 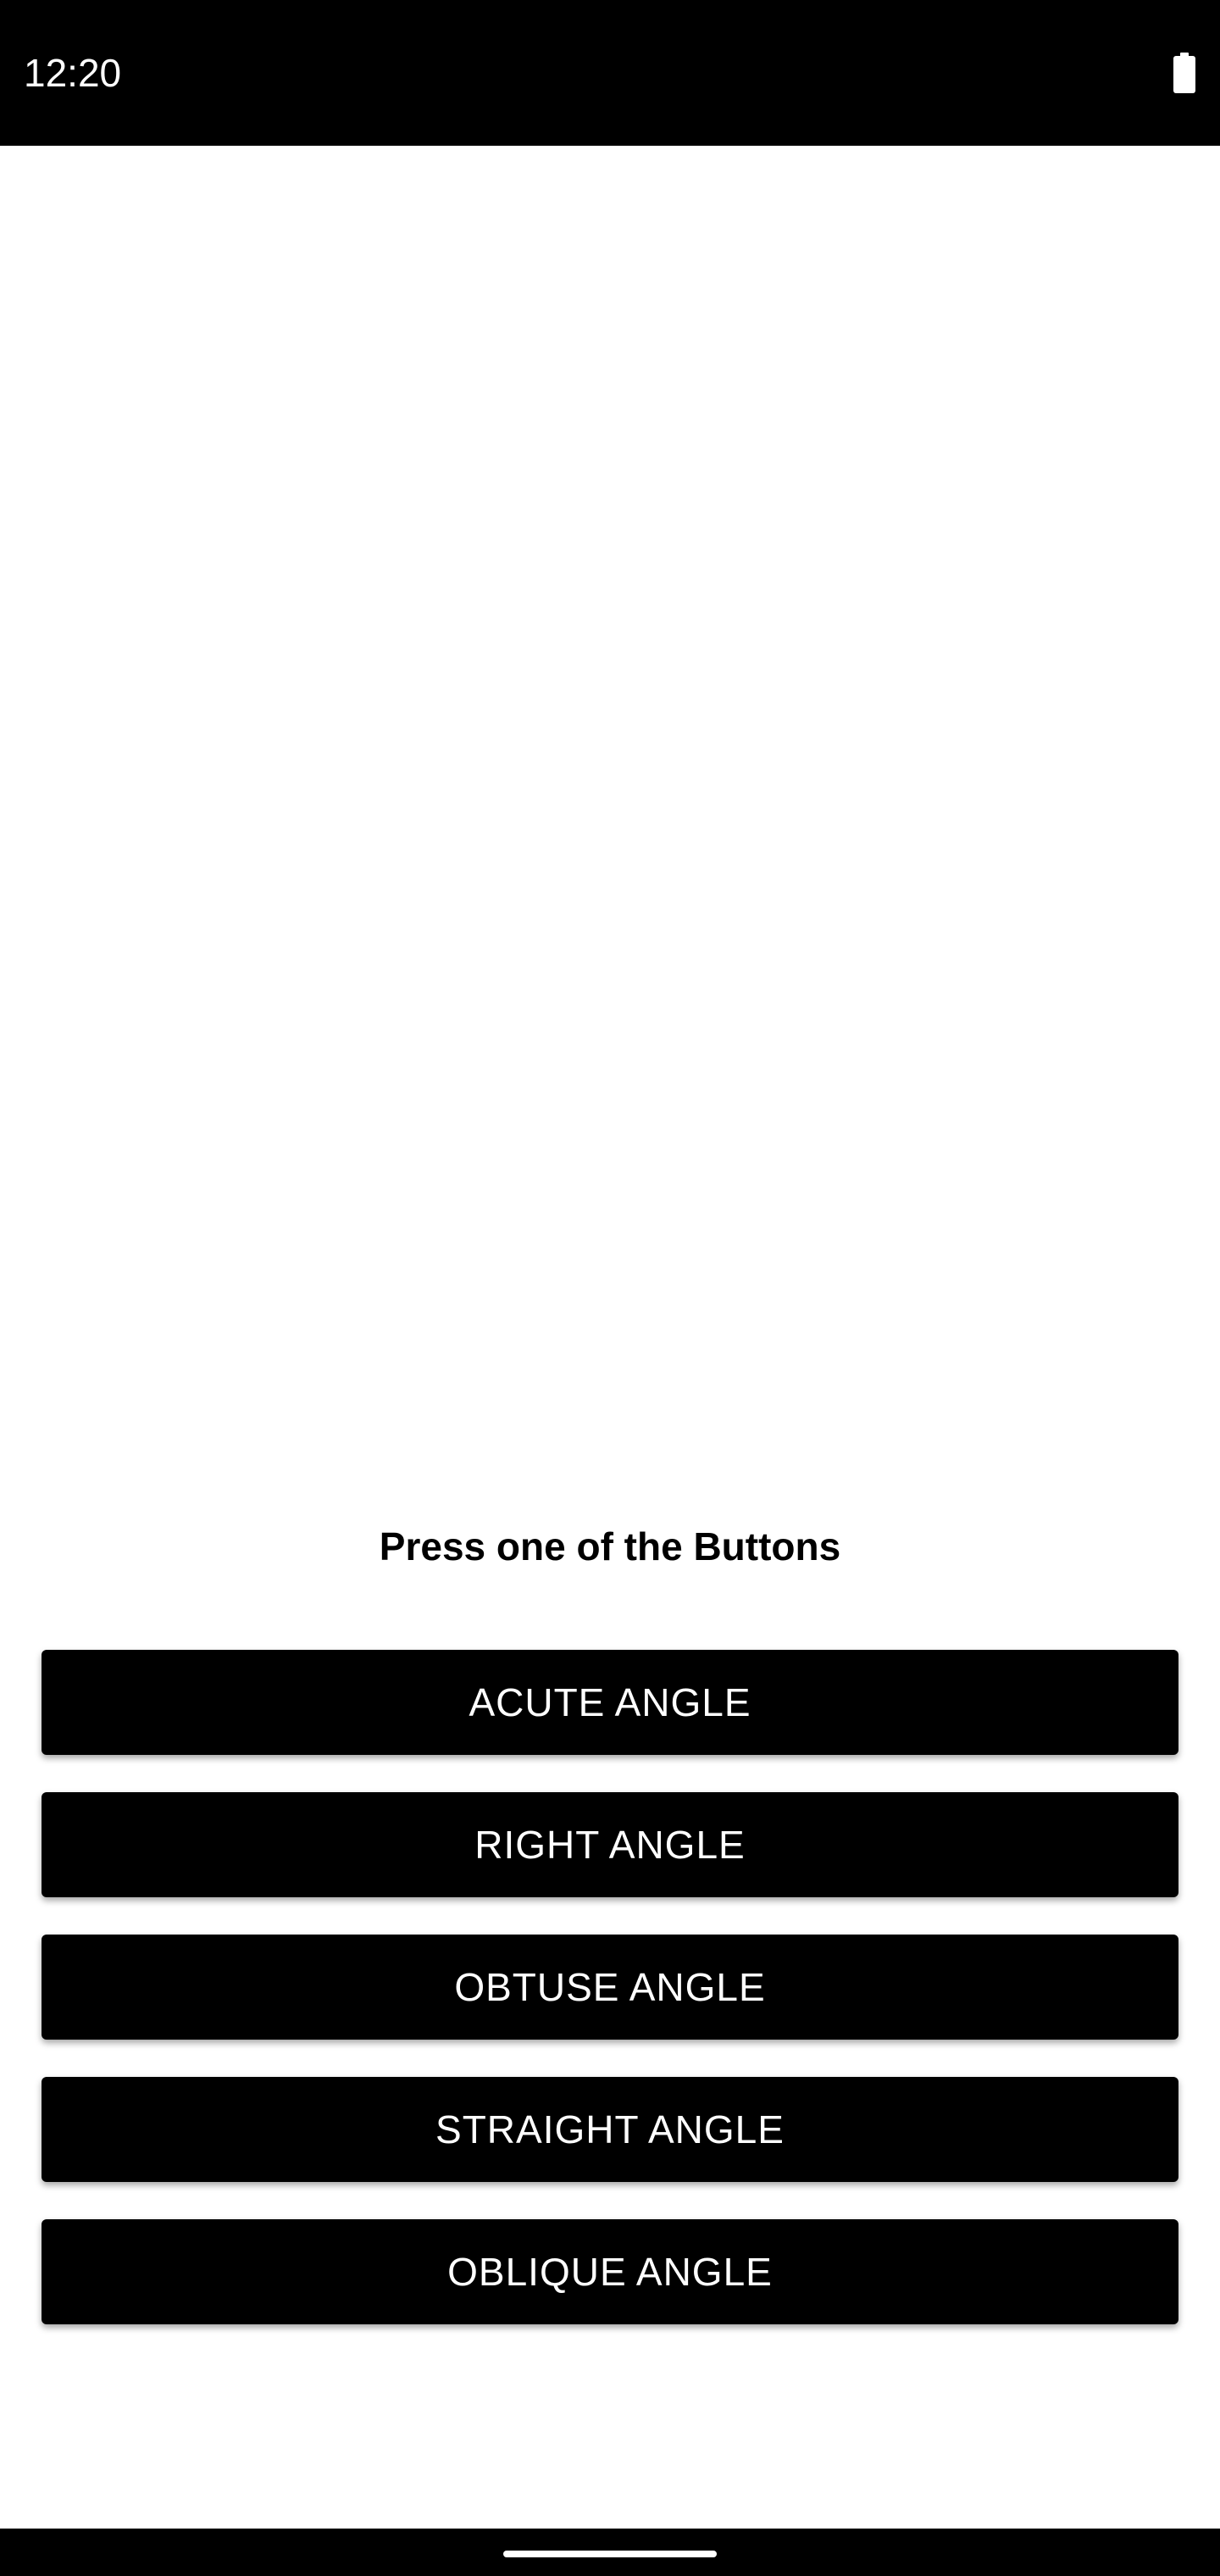 I want to click on obtuse-angle-button: OBTUSE ANGLE, so click(x=610, y=1987).